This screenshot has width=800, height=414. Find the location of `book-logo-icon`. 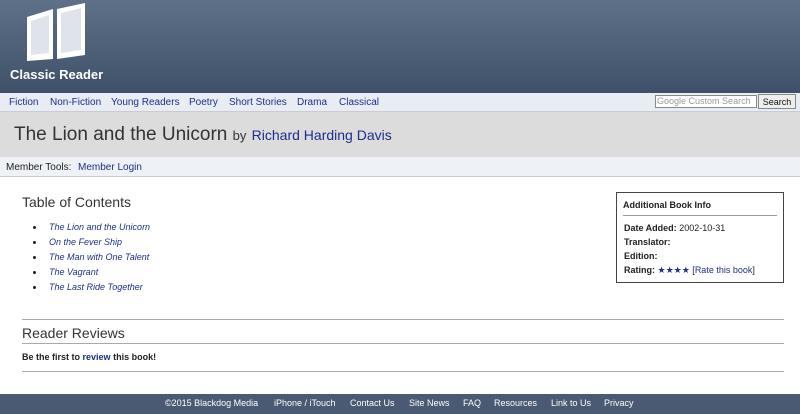

book-logo-icon is located at coordinates (56, 35).